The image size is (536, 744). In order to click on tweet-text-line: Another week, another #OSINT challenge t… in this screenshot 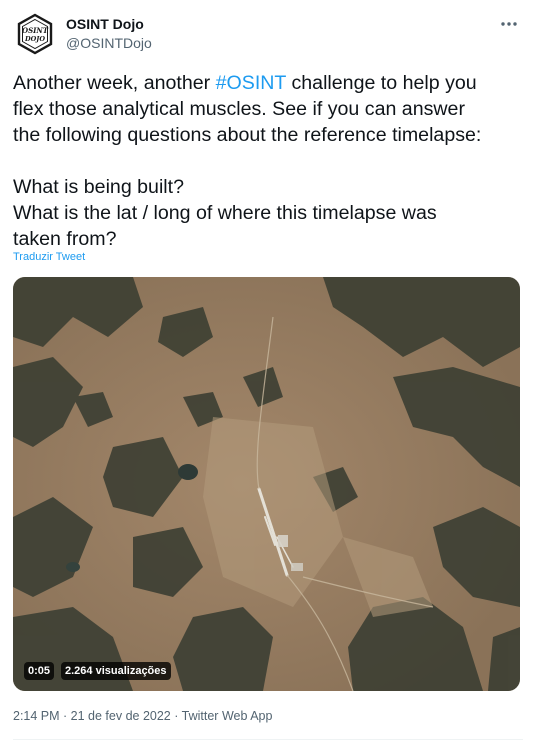, I will do `click(269, 83)`.